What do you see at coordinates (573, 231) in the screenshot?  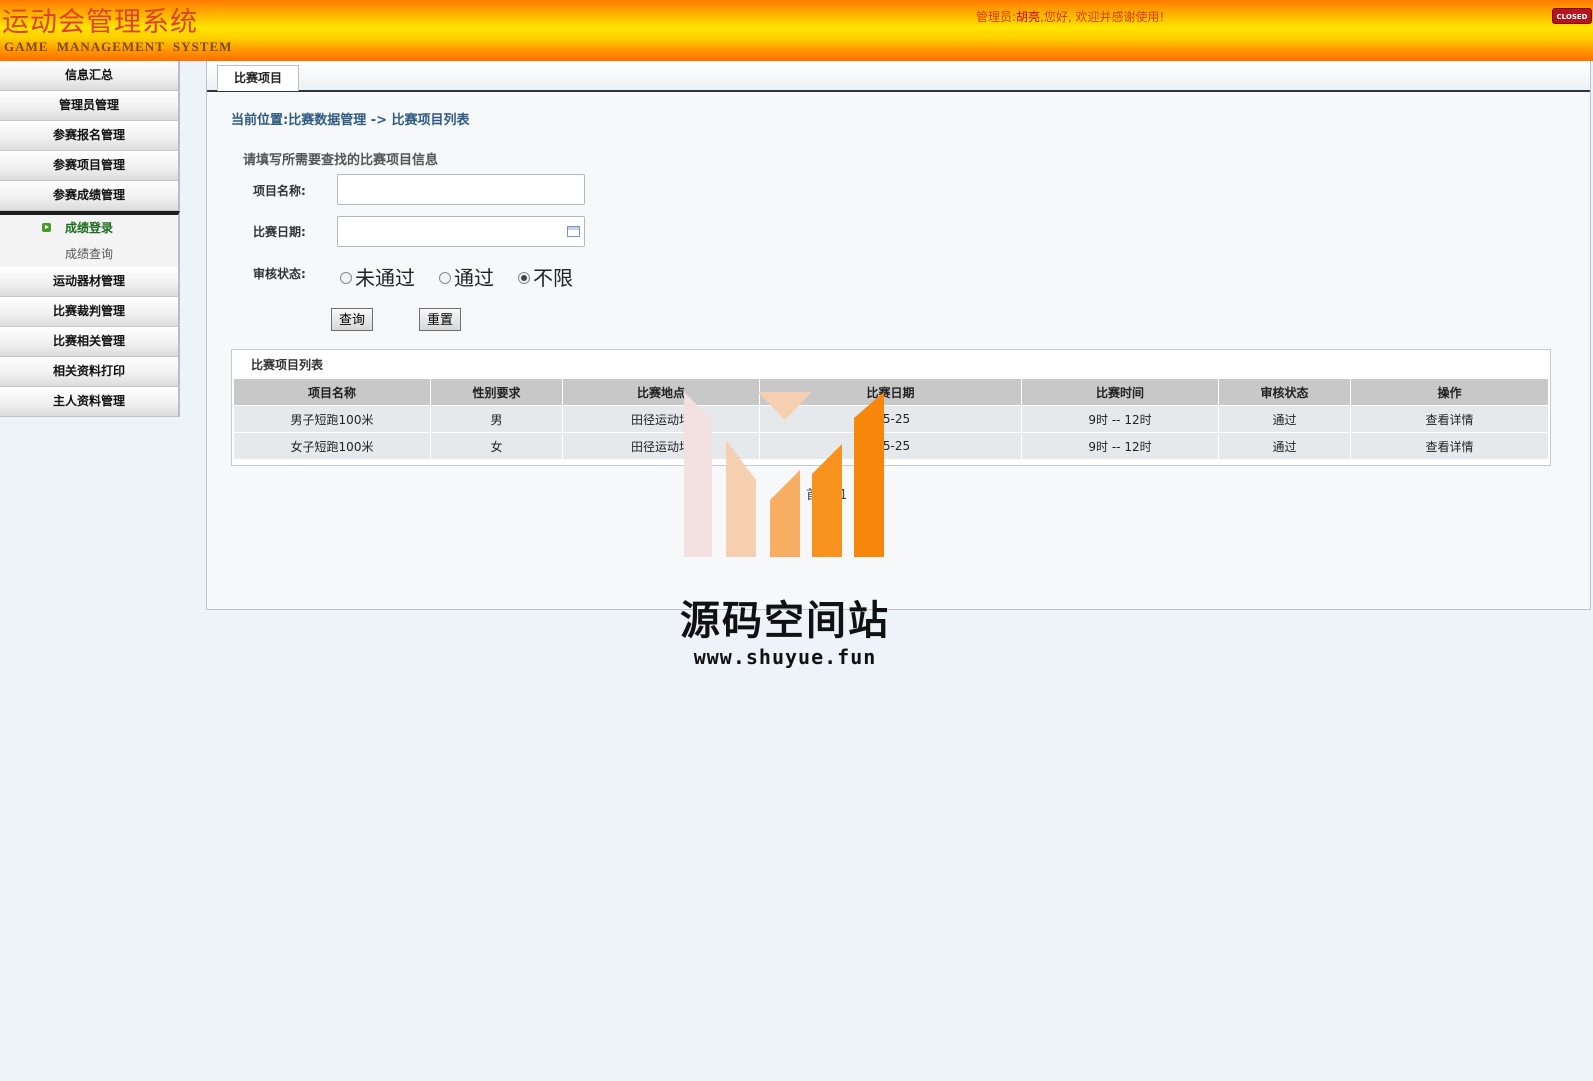 I see `calendar-icon` at bounding box center [573, 231].